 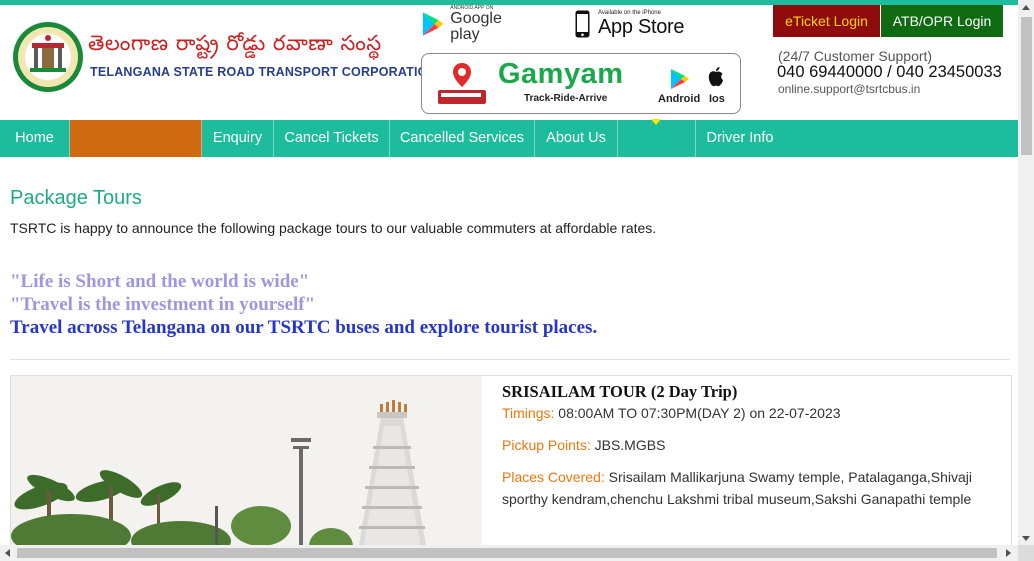 I want to click on tsrtc-logo, so click(x=48, y=57).